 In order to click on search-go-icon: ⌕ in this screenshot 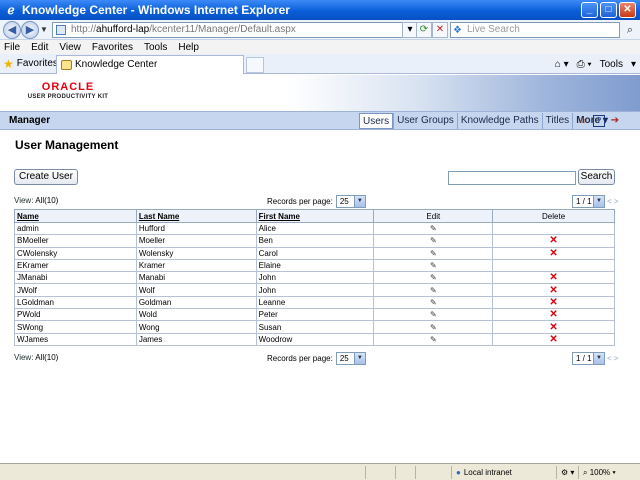, I will do `click(630, 30)`.